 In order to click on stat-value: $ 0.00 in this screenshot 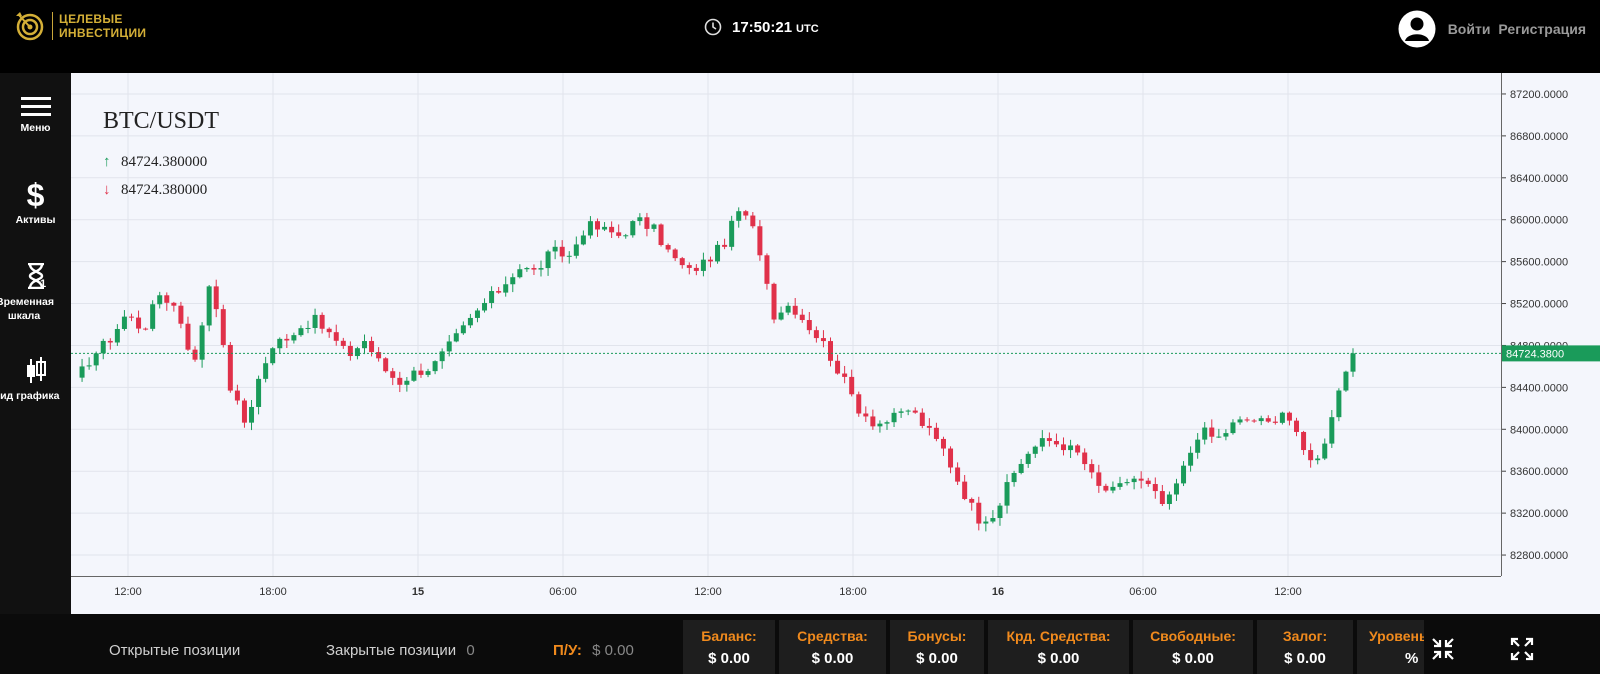, I will do `click(937, 658)`.